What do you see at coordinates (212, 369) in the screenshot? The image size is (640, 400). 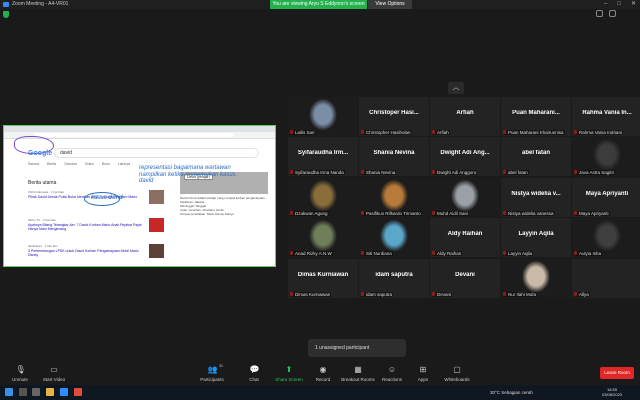 I see `participants-icon: 👥` at bounding box center [212, 369].